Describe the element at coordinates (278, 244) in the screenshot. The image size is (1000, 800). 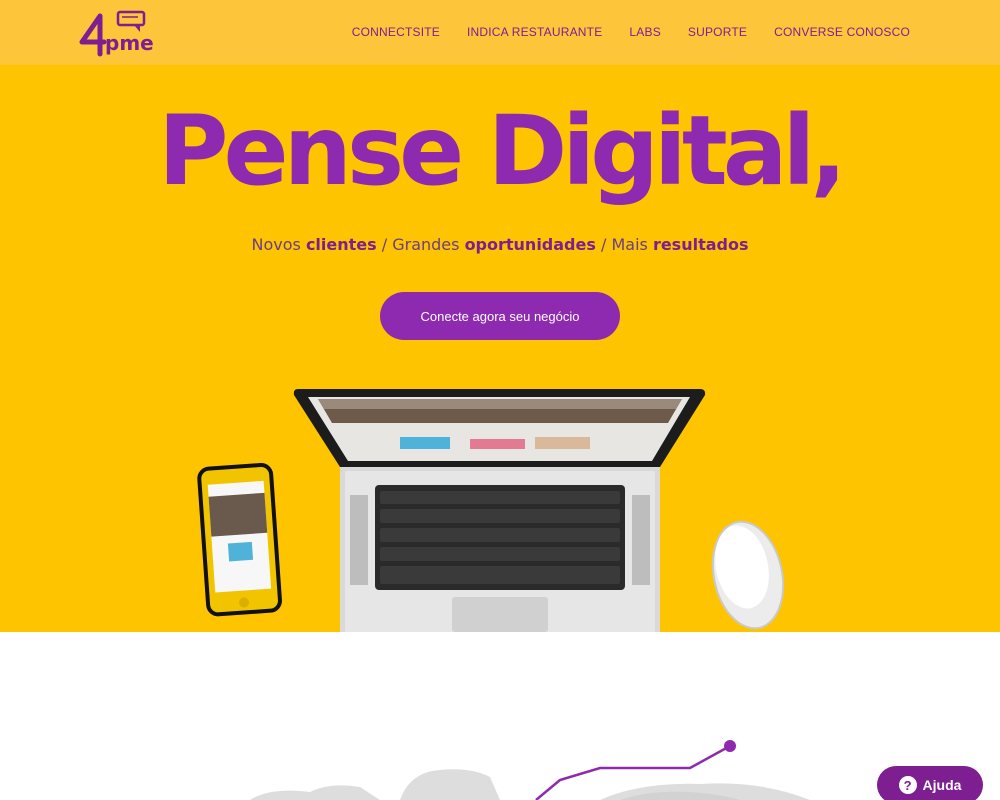
I see `subline-text-1: Novos` at that location.